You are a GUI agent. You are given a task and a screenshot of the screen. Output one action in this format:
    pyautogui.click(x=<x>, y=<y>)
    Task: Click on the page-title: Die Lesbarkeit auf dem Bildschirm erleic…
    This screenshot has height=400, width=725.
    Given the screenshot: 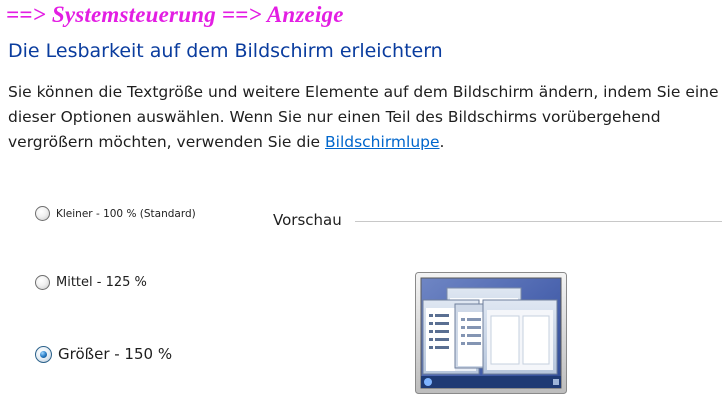 What is the action you would take?
    pyautogui.click(x=225, y=51)
    